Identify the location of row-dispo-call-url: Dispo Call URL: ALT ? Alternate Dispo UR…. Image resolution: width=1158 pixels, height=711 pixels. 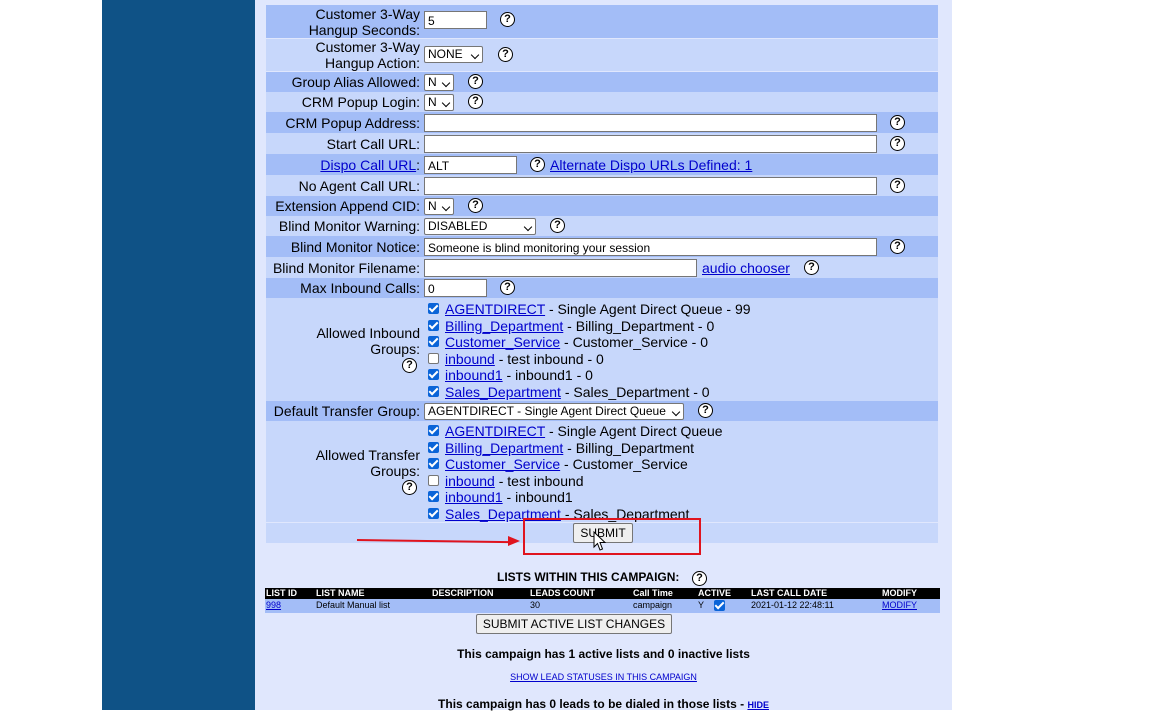
(602, 164).